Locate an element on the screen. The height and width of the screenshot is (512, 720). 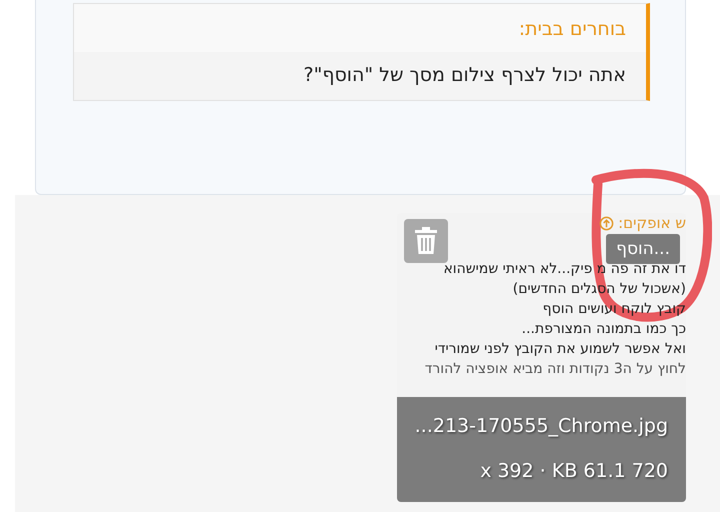
file-name: ...213-170555_Chrome.jpg is located at coordinates (541, 425).